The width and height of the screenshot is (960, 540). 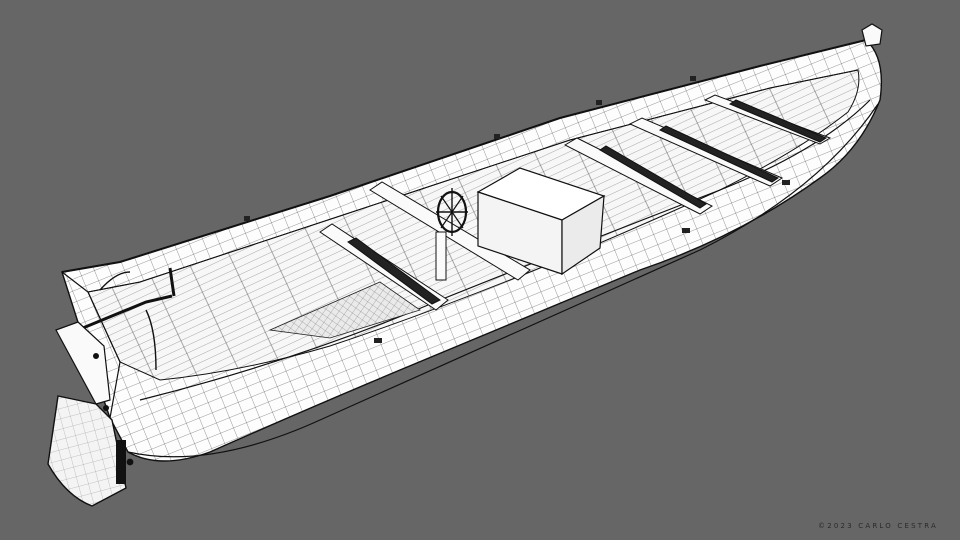 I want to click on copyright-credit: ©2023 CARLO CESTRA, so click(x=878, y=526).